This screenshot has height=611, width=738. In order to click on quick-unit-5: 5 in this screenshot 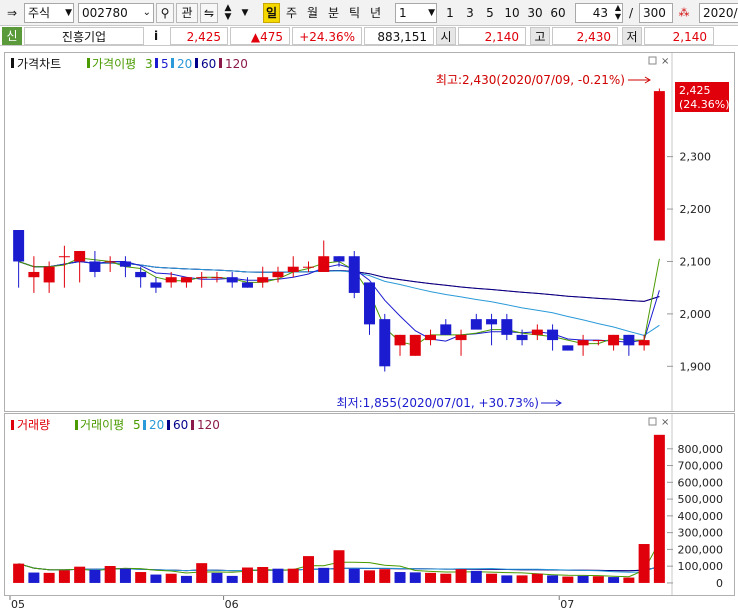, I will do `click(490, 13)`.